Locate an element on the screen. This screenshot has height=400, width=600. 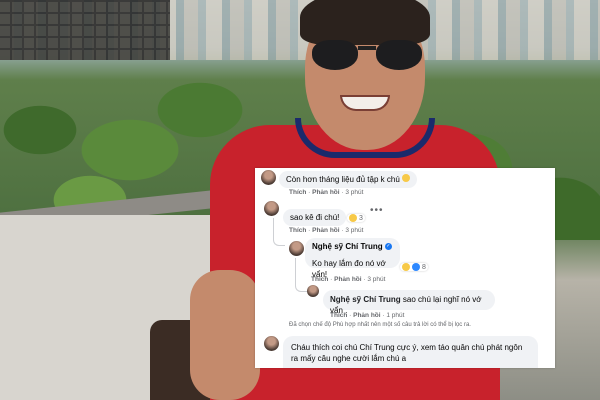
reply-actions: Thích · Phản hồi · 1 phút is located at coordinates (367, 315).